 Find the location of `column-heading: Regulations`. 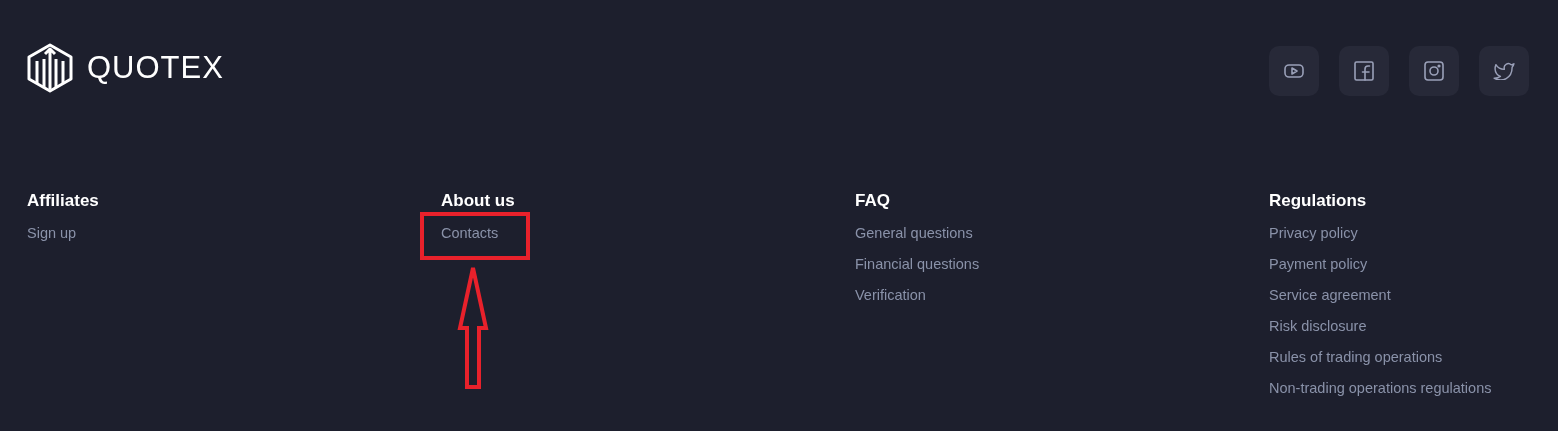

column-heading: Regulations is located at coordinates (1318, 201).